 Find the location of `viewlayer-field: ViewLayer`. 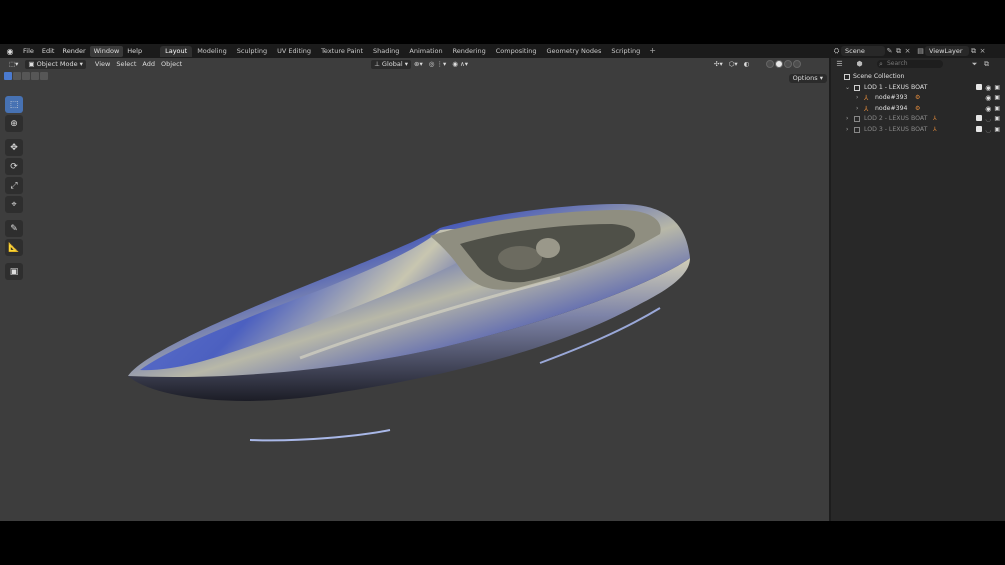

viewlayer-field: ViewLayer is located at coordinates (947, 51).